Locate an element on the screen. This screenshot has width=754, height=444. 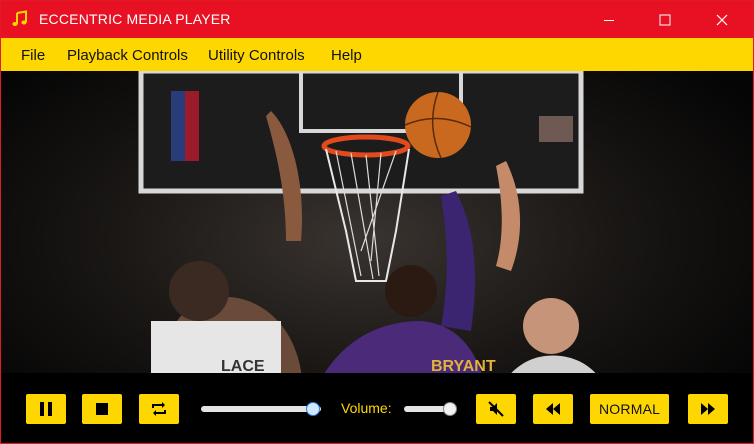
close-icon is located at coordinates (722, 19).